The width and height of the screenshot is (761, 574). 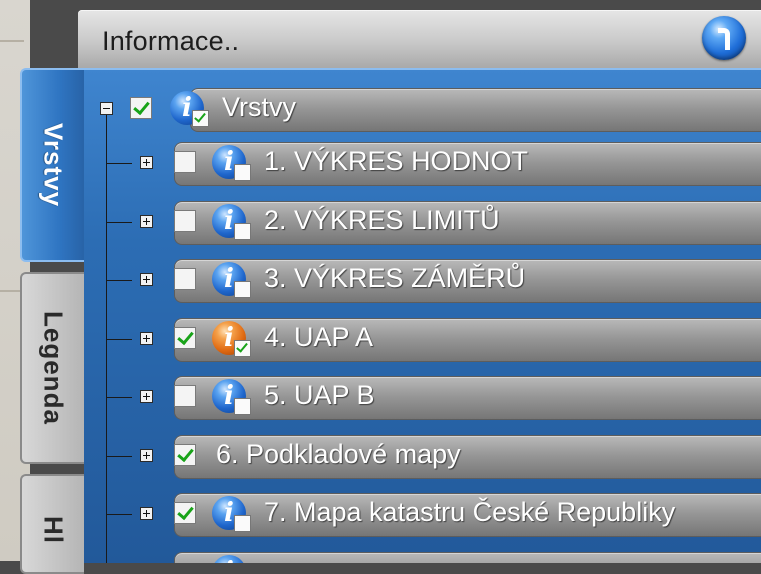 I want to click on panel-title: Informace.., so click(x=171, y=41).